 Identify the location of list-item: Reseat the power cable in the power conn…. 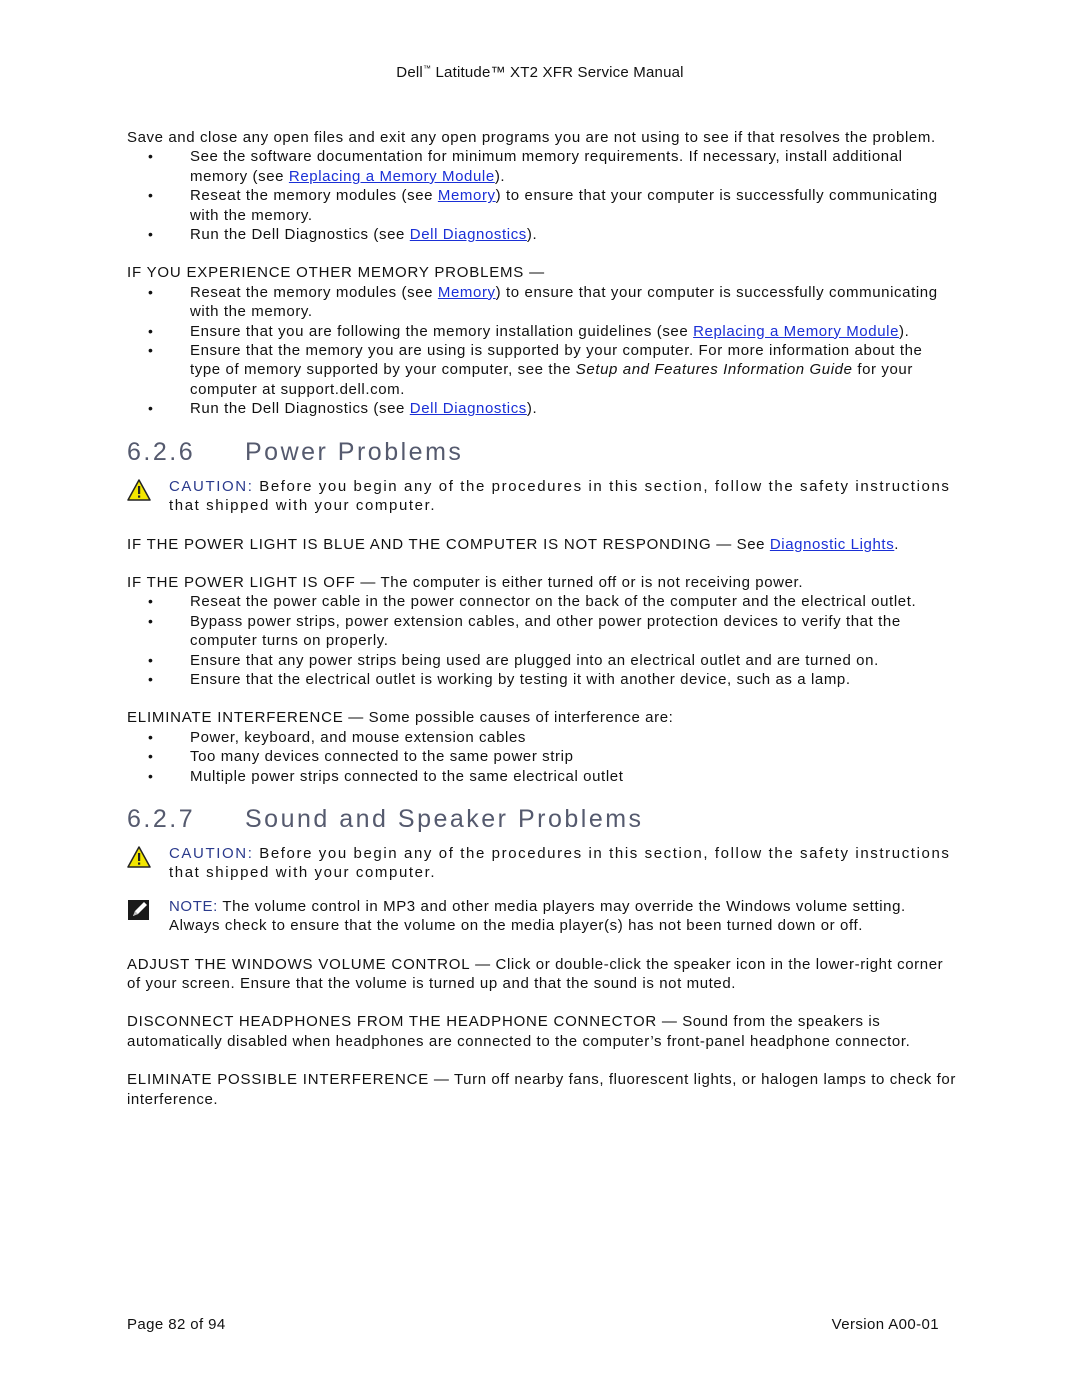
(552, 602).